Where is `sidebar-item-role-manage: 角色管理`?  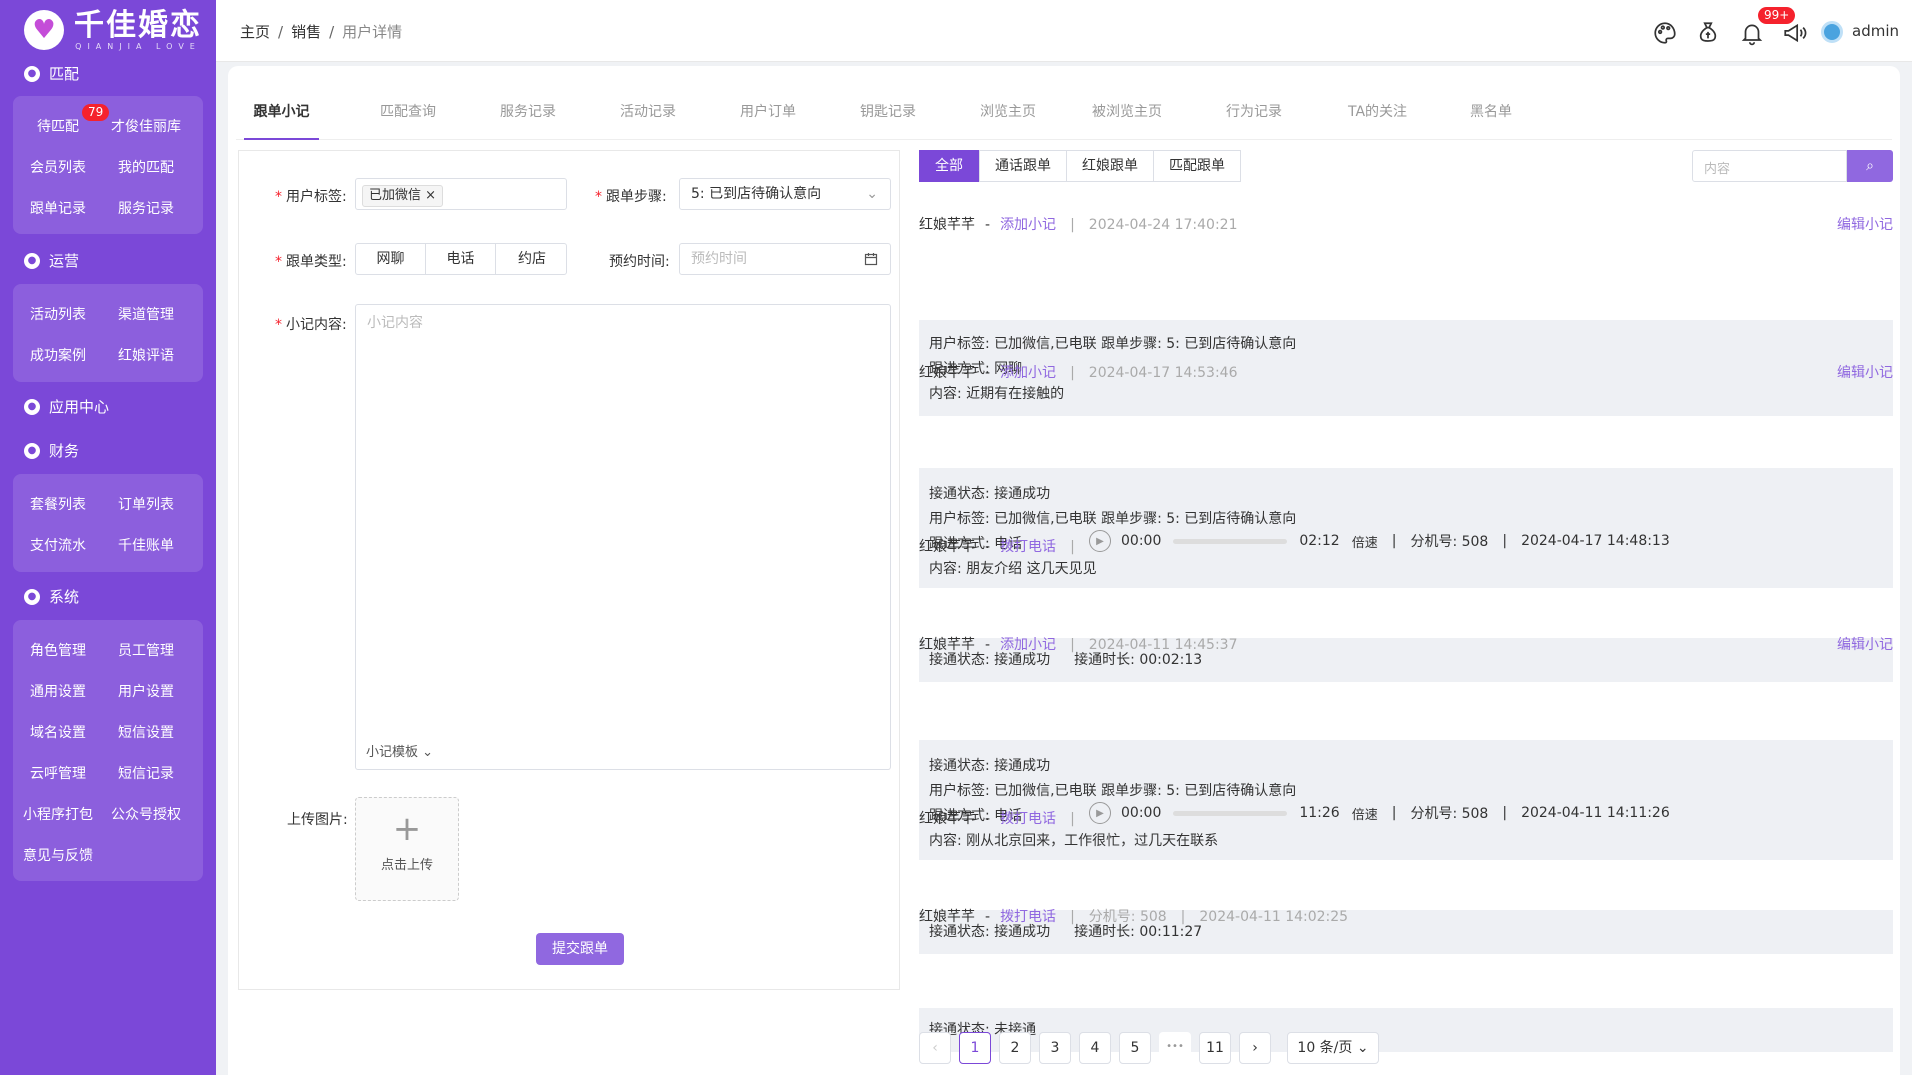 sidebar-item-role-manage: 角色管理 is located at coordinates (58, 650).